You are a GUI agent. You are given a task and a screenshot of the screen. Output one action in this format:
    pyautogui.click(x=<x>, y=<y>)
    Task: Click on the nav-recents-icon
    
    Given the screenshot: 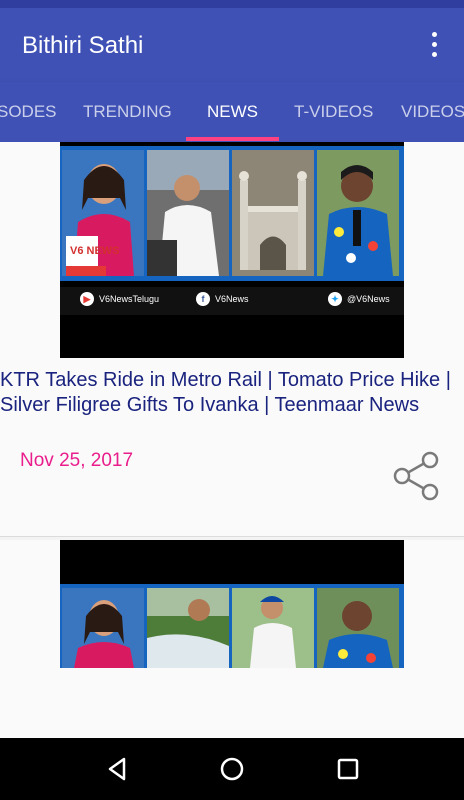 What is the action you would take?
    pyautogui.click(x=348, y=769)
    